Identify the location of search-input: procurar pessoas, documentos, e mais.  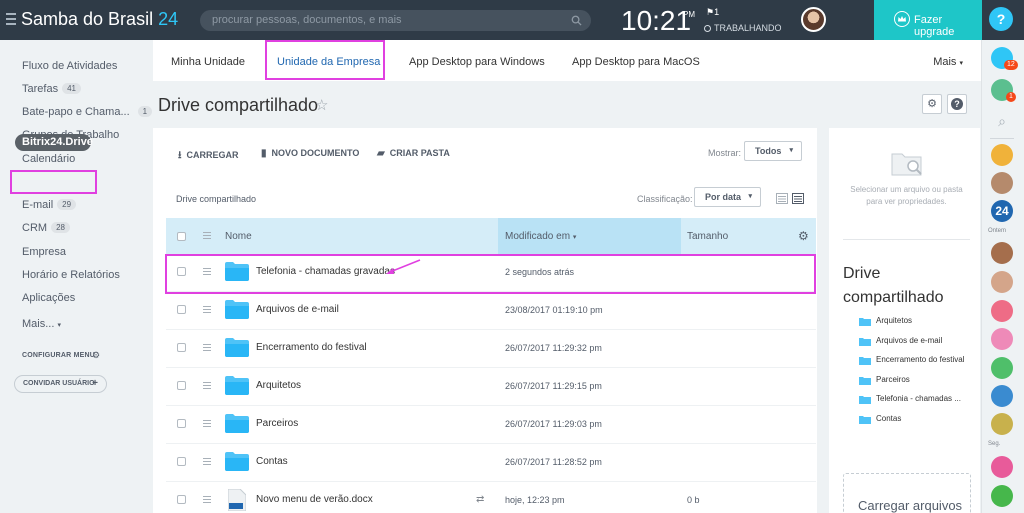
(307, 20).